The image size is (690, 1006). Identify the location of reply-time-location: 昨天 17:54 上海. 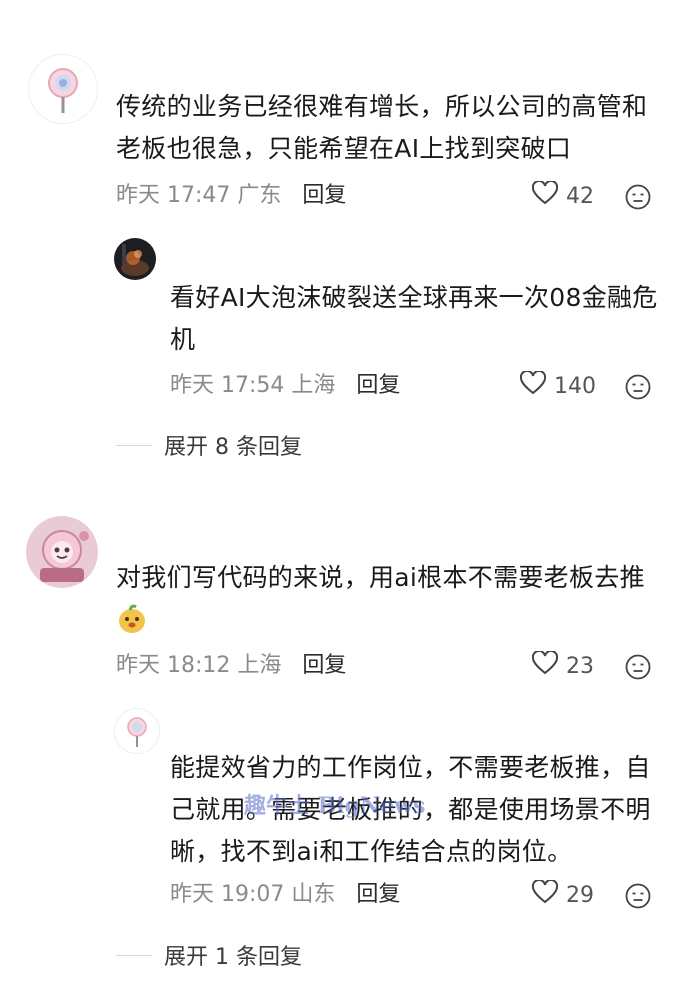
(253, 385).